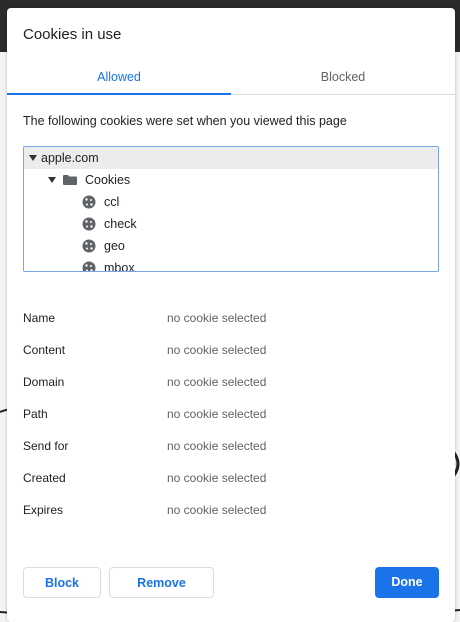 Image resolution: width=460 pixels, height=622 pixels. I want to click on tree-item-label: Cookies, so click(108, 180).